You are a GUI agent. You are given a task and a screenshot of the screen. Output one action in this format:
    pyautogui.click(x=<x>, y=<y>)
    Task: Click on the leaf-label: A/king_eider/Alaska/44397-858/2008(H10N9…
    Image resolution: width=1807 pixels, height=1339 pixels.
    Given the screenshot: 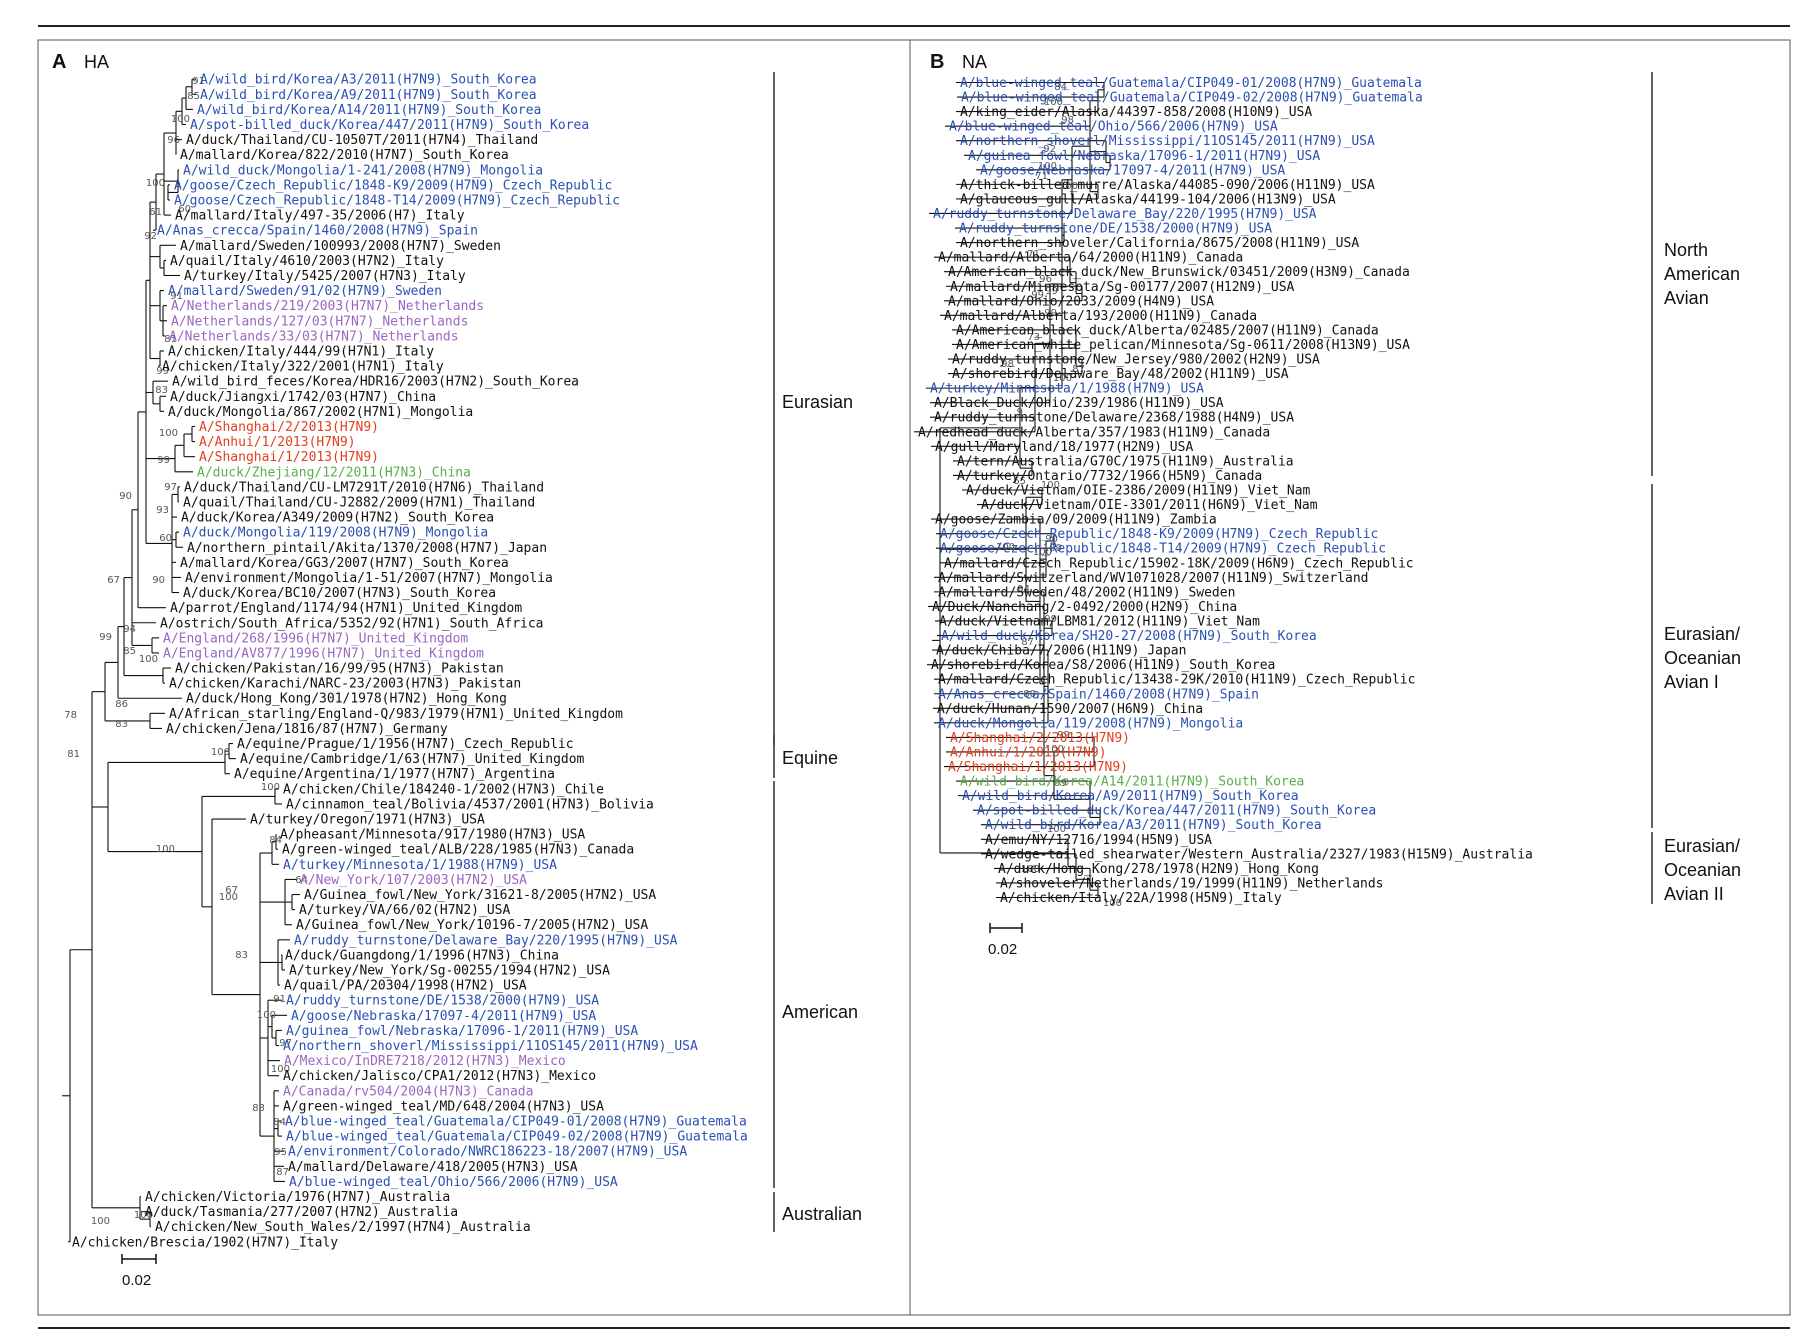 What is the action you would take?
    pyautogui.click(x=1136, y=112)
    